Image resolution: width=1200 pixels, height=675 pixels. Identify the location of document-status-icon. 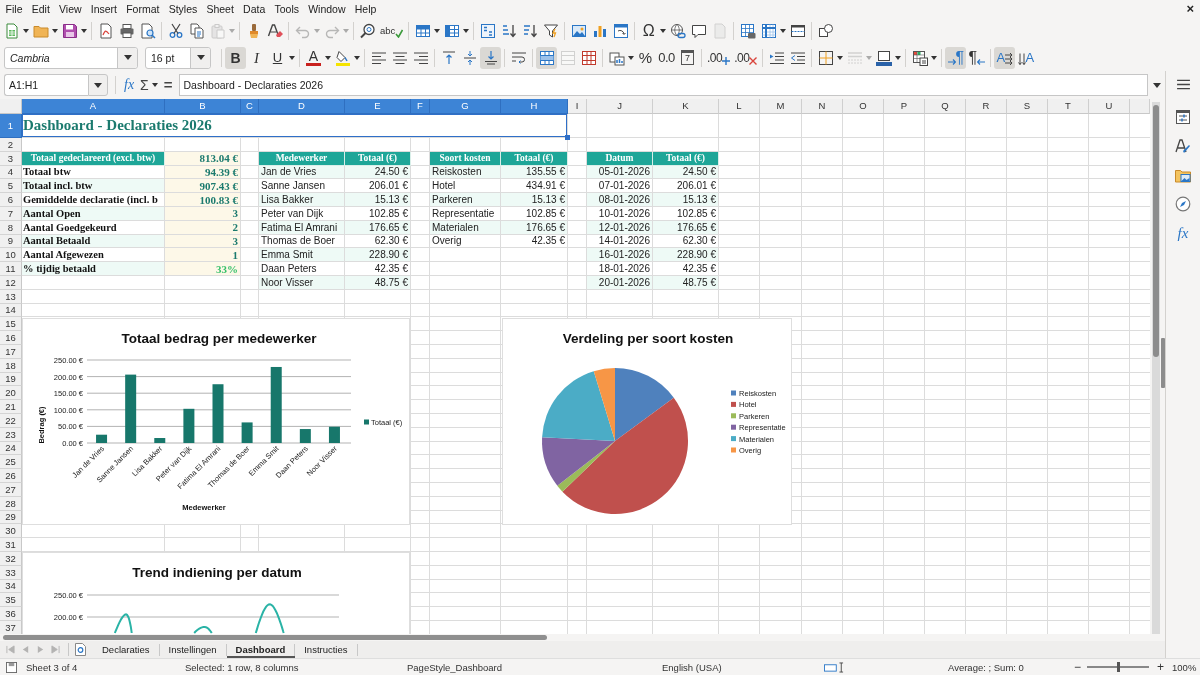
(11, 667).